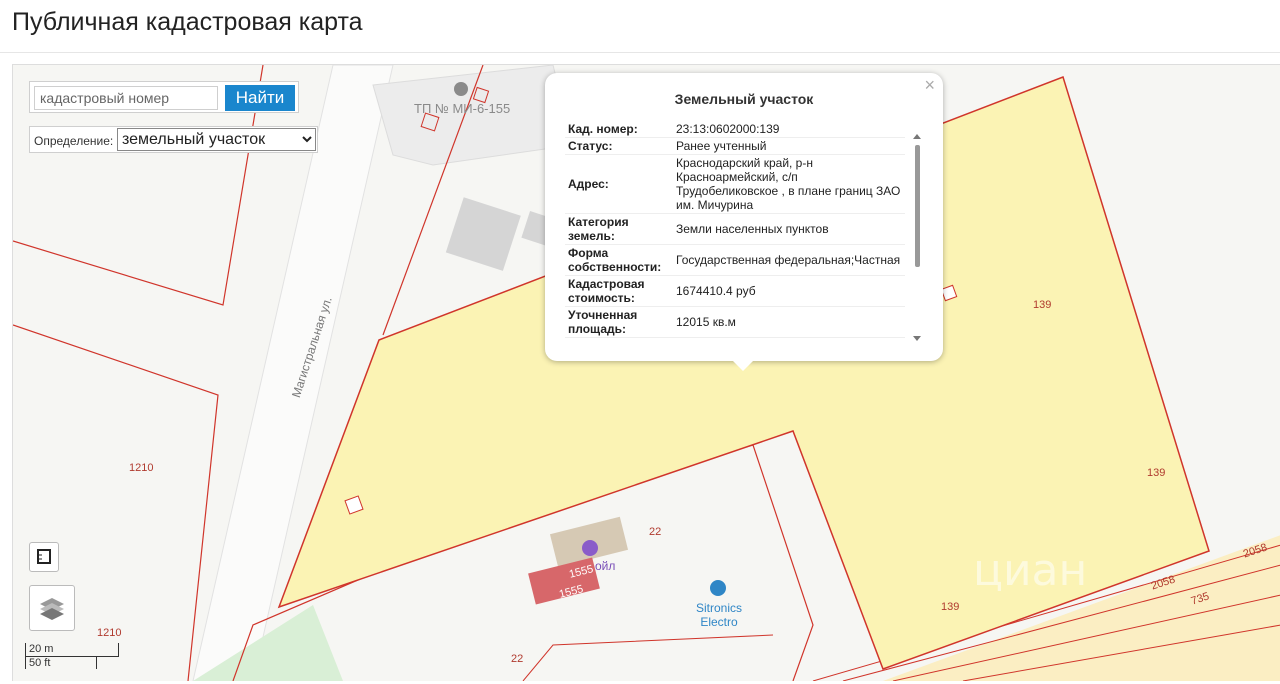 Image resolution: width=1280 pixels, height=684 pixels. I want to click on poi-label: Sitronics Electro, so click(719, 615).